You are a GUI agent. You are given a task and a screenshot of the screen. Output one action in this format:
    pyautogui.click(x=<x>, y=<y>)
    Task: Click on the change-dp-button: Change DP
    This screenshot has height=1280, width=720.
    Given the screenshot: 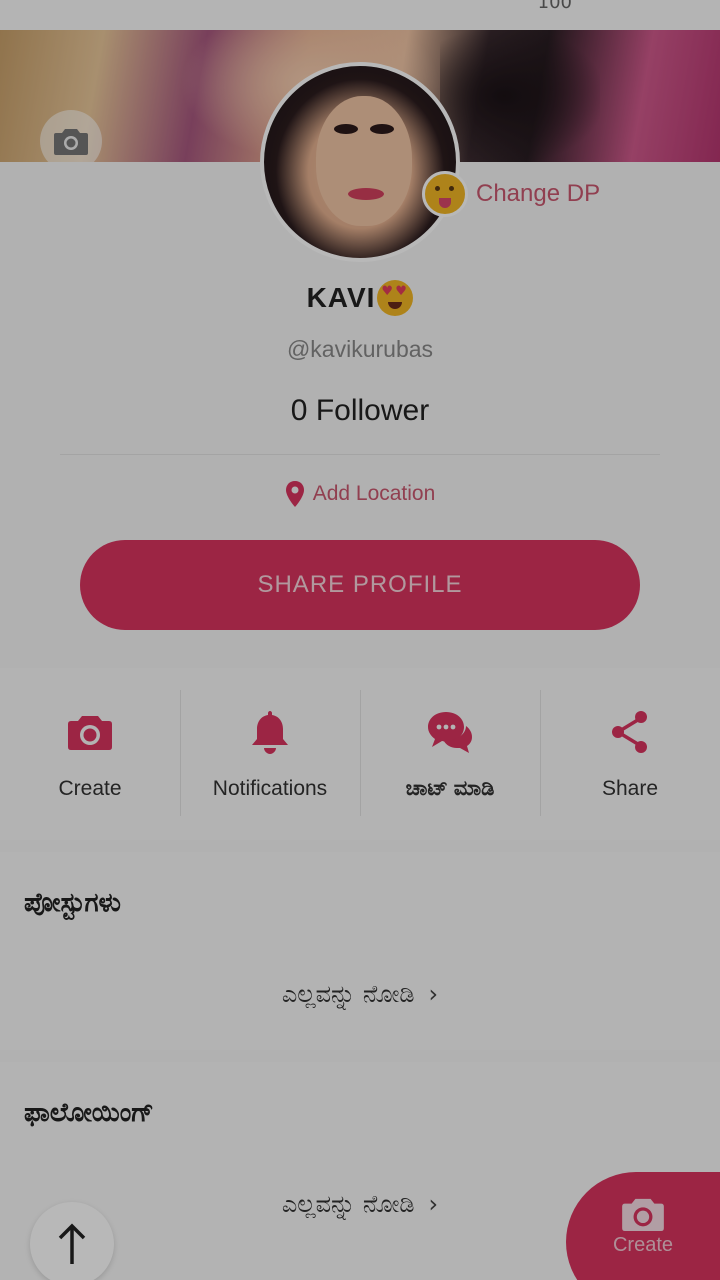 What is the action you would take?
    pyautogui.click(x=511, y=194)
    